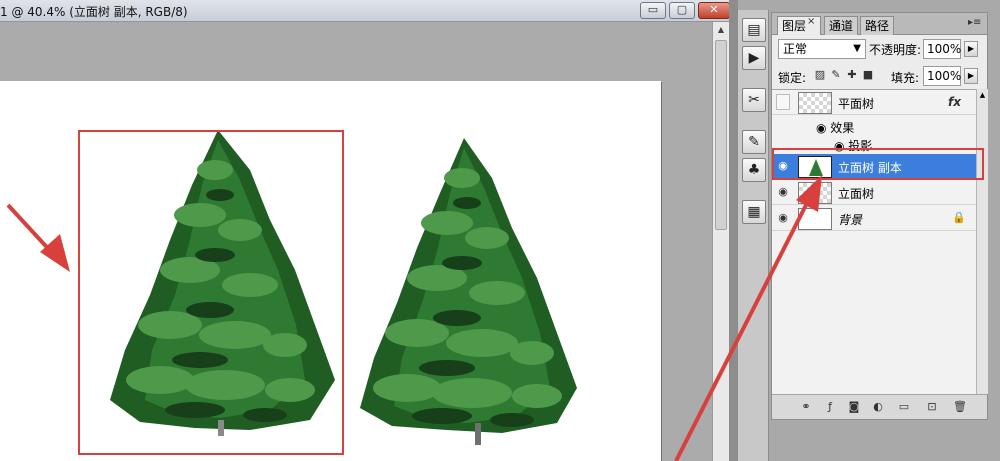  I want to click on tree-foliage, so click(468, 285).